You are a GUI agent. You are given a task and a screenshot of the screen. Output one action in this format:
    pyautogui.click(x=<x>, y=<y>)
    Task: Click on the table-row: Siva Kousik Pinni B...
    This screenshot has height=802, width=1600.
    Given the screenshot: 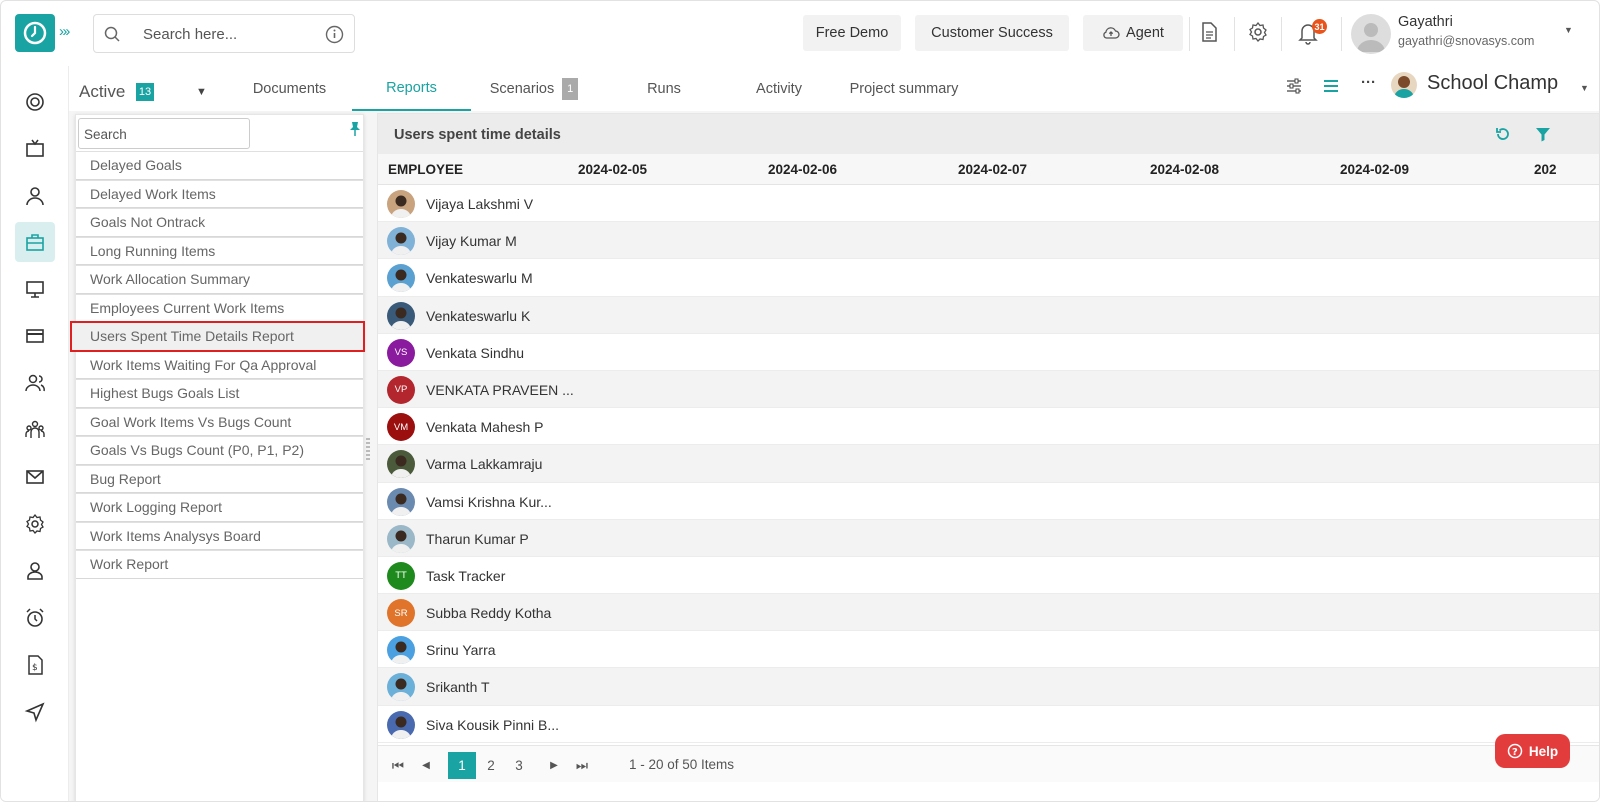 What is the action you would take?
    pyautogui.click(x=988, y=724)
    